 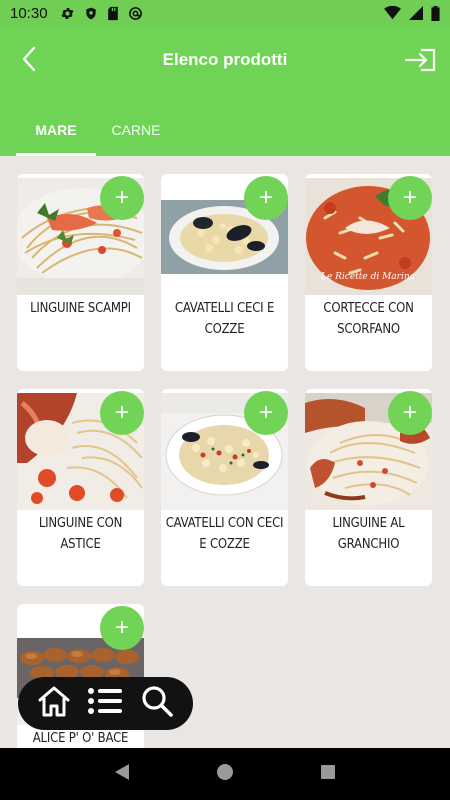 I want to click on logout-button, so click(x=421, y=61).